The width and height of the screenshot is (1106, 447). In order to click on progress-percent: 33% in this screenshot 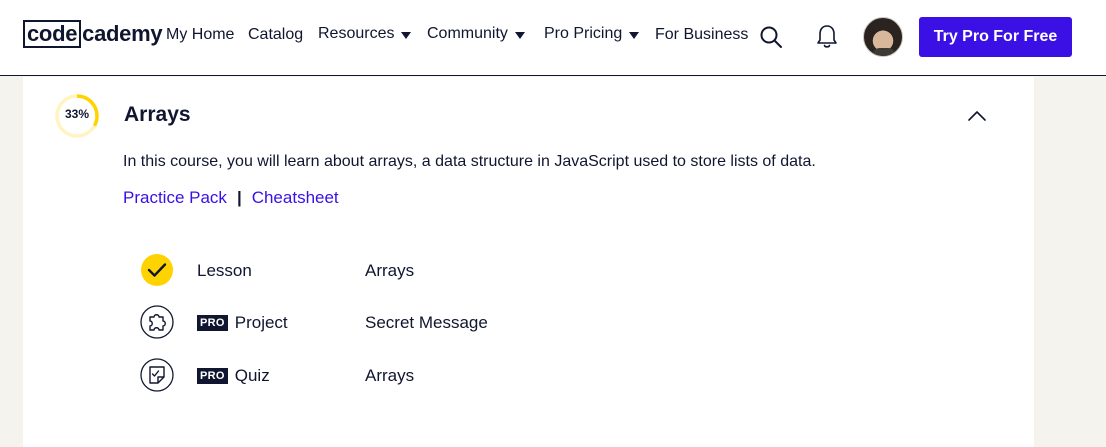, I will do `click(77, 114)`.